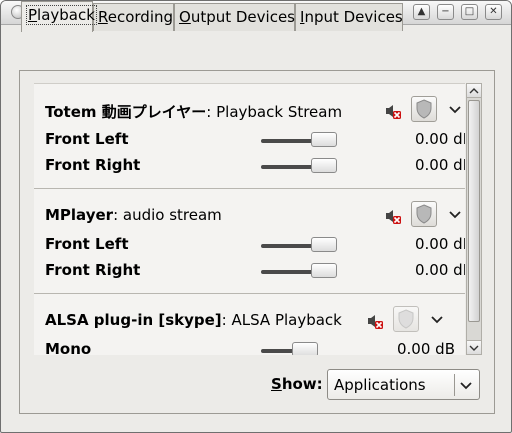 This screenshot has width=512, height=433. What do you see at coordinates (454, 385) in the screenshot?
I see `combo-separator` at bounding box center [454, 385].